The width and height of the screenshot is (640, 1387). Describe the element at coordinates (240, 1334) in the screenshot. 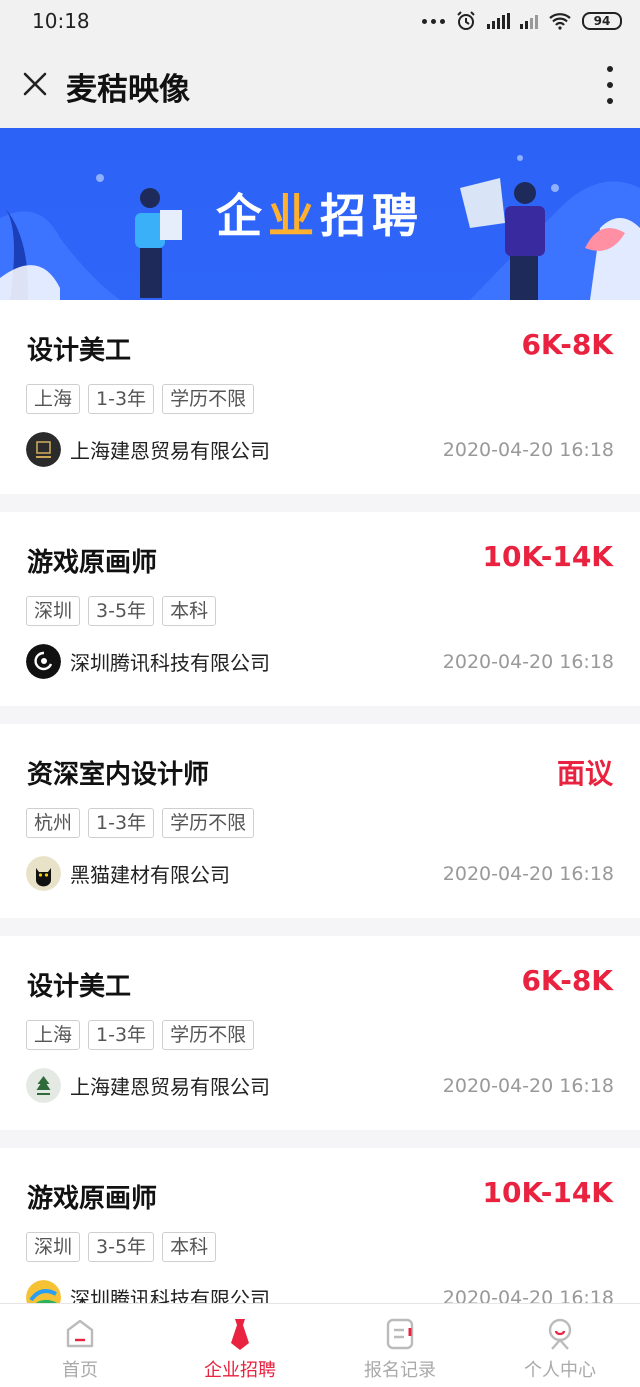

I see `tie-icon` at that location.